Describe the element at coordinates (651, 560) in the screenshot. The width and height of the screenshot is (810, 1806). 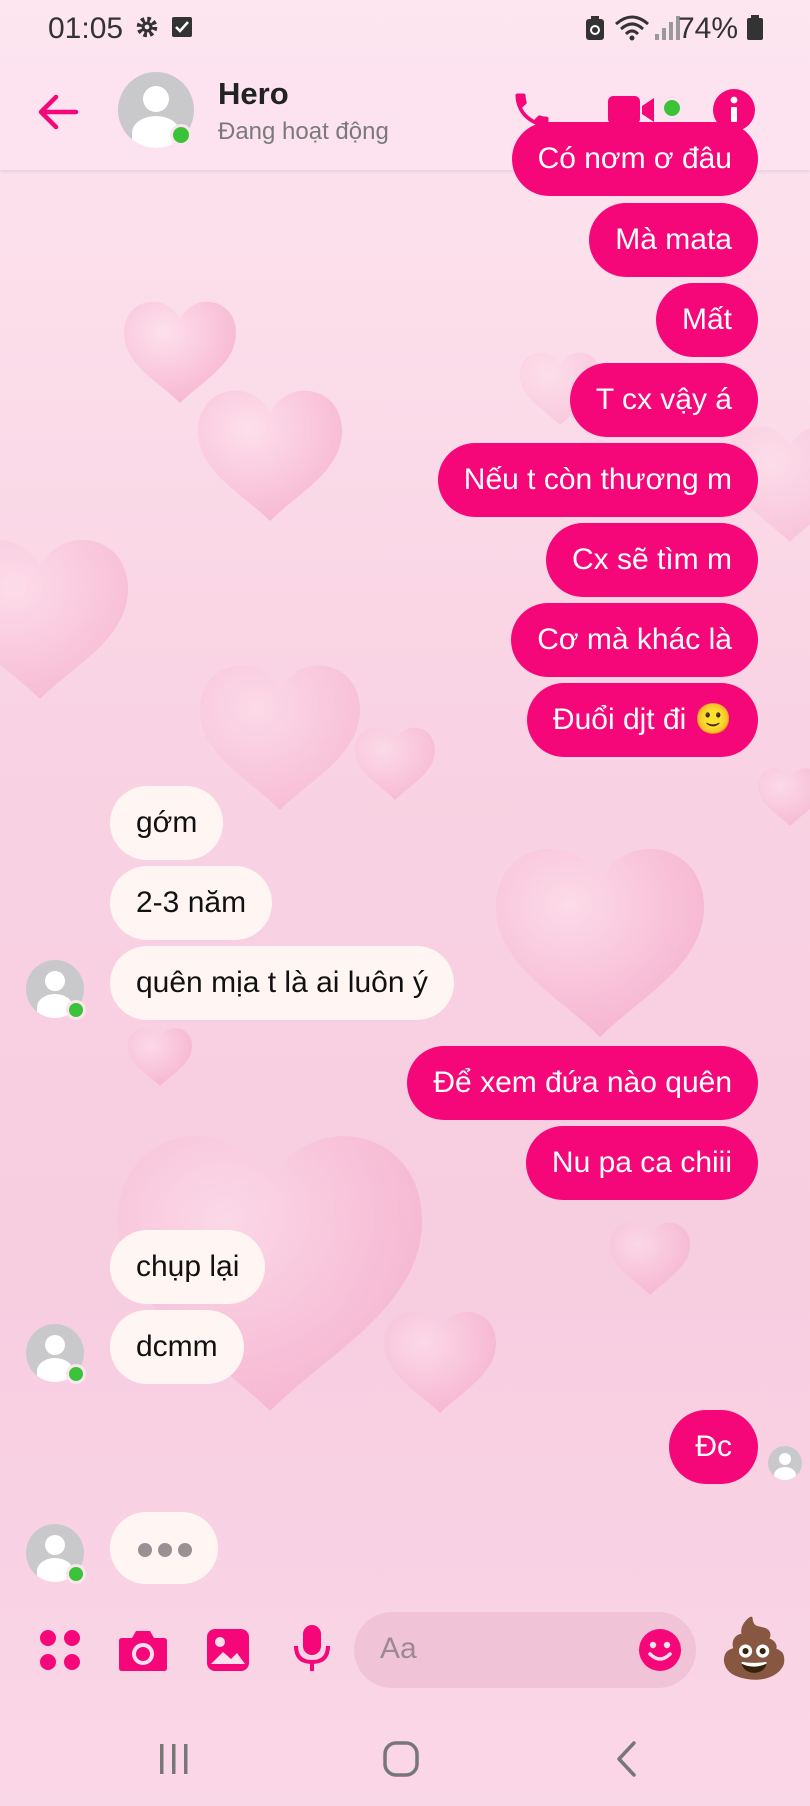
I see `outgoing-message: Cx sẽ tìm m` at that location.